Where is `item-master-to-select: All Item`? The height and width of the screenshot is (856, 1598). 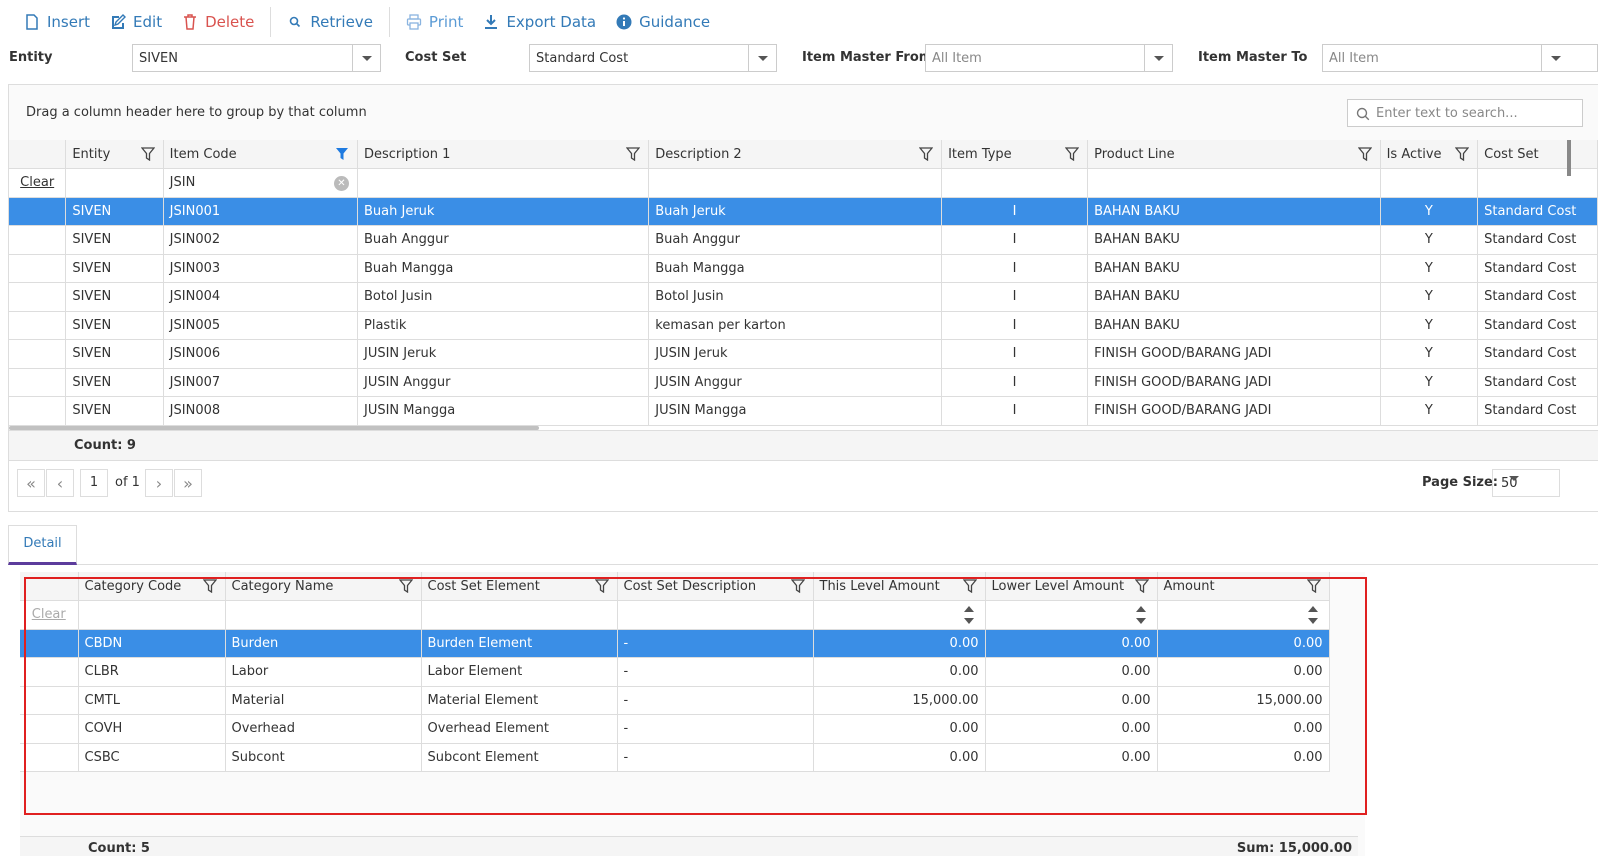
item-master-to-select: All Item is located at coordinates (1460, 58).